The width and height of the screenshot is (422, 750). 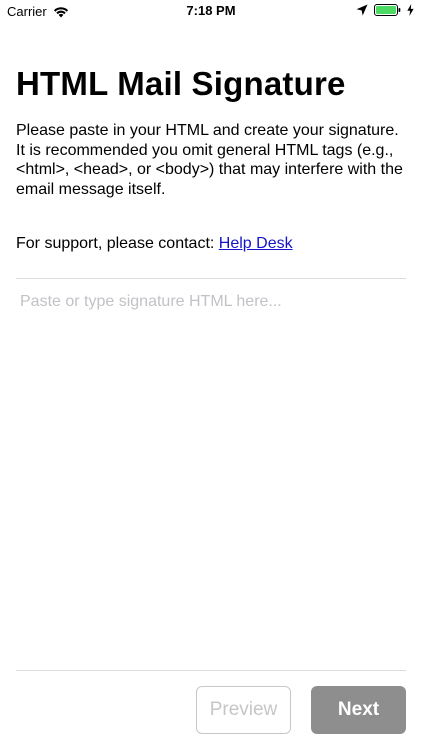 I want to click on status-right, so click(x=385, y=10).